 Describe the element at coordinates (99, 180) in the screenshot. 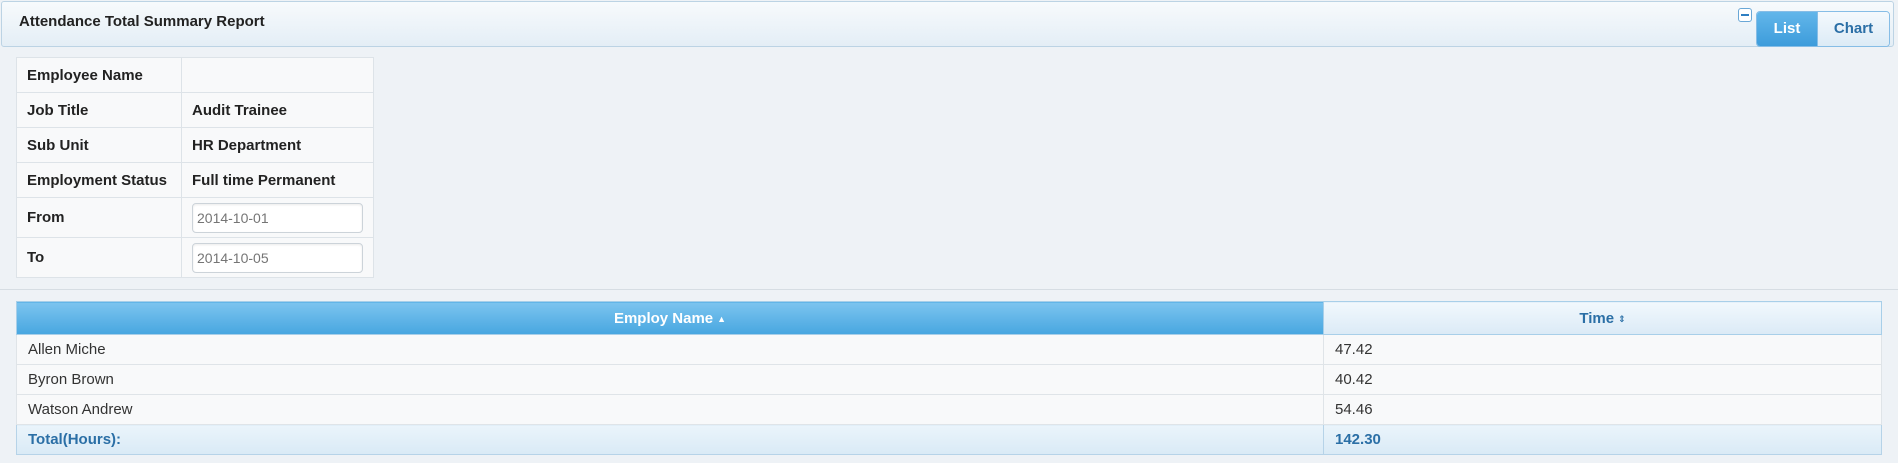

I see `employment-status-label: Employment Status` at that location.